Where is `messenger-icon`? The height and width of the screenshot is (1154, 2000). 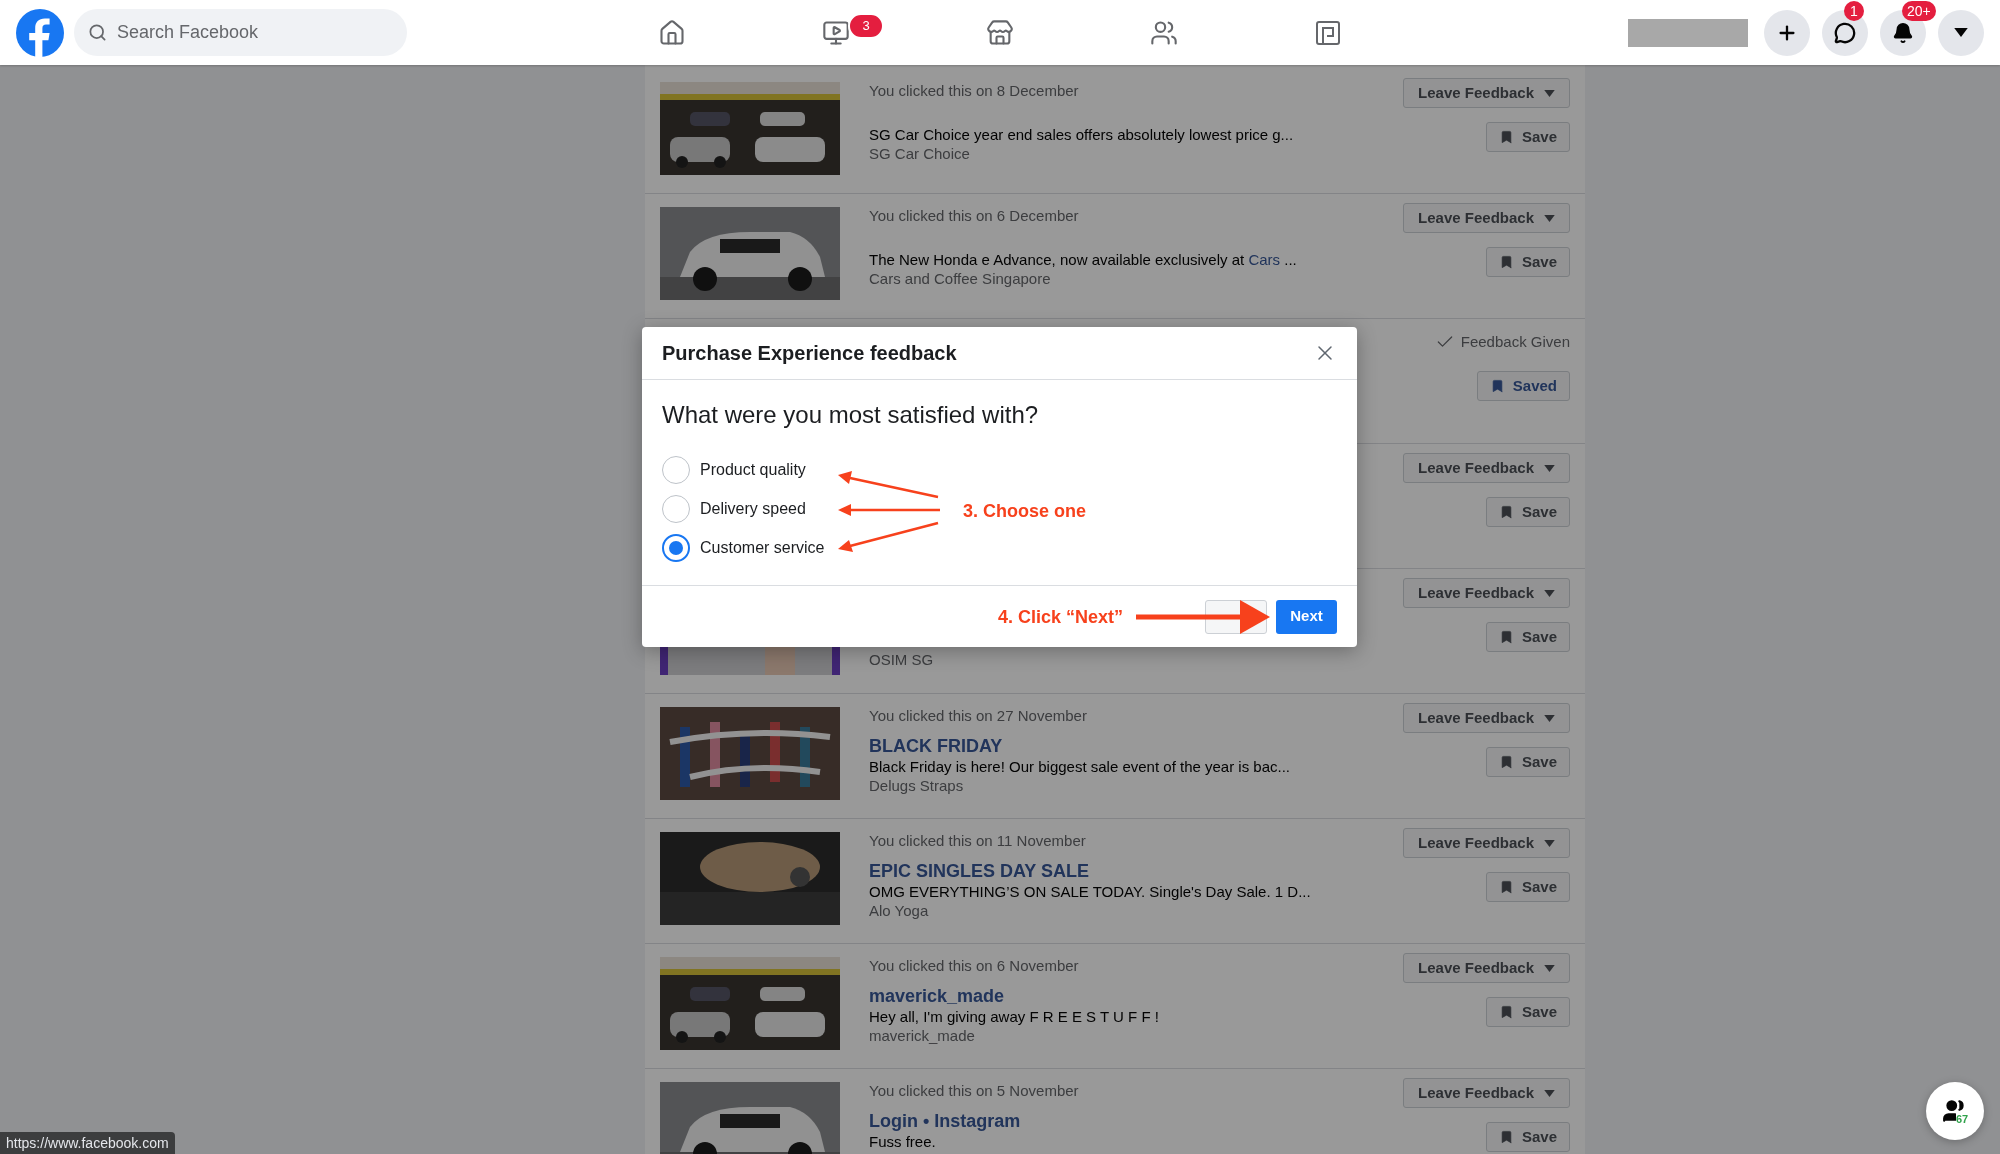 messenger-icon is located at coordinates (1845, 32).